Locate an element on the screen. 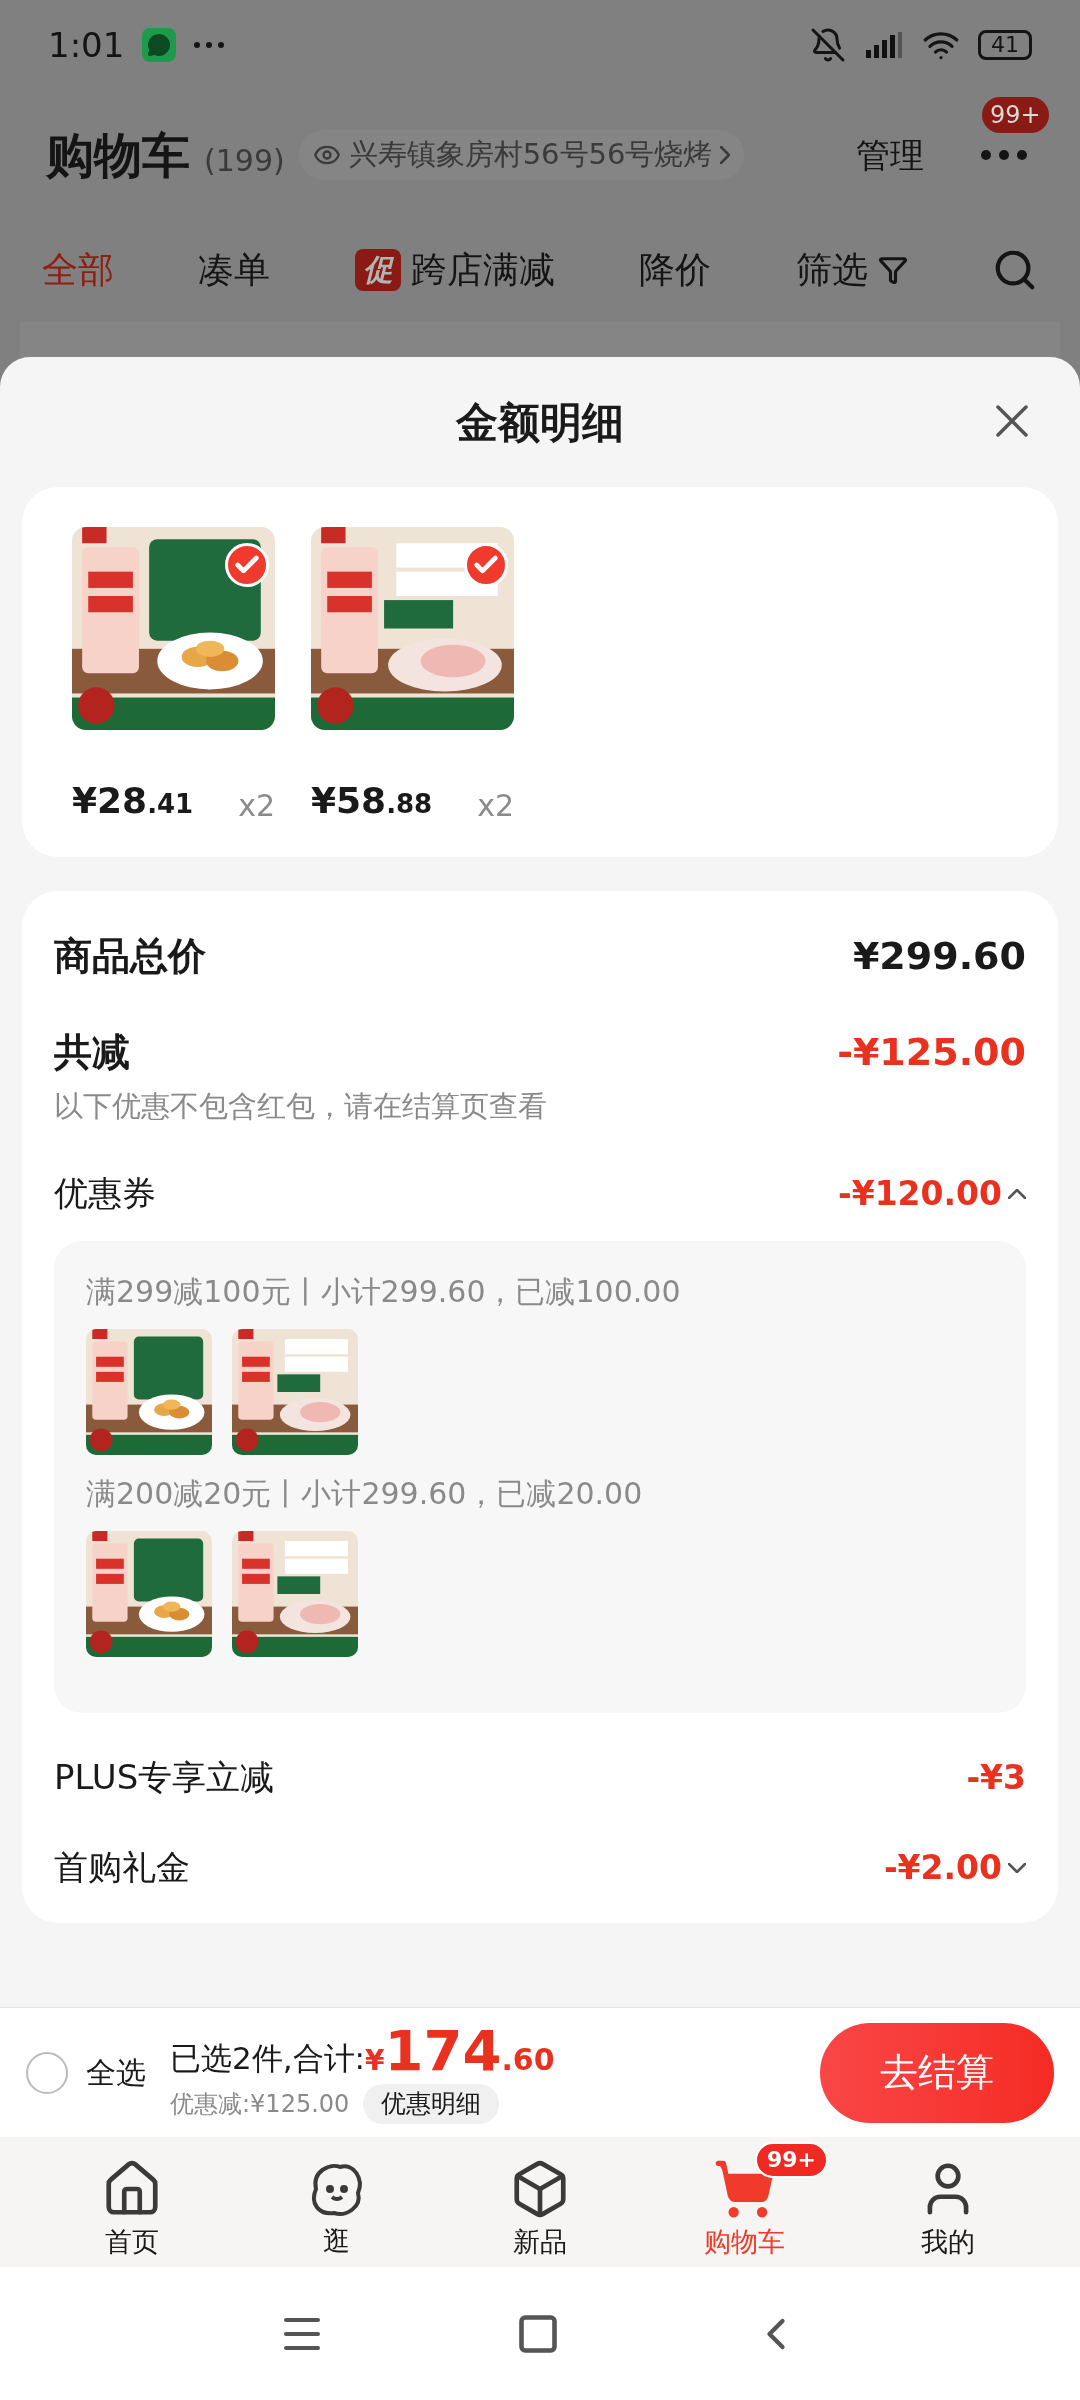  coupon-rule: 满200减20元丨小计299.60，已减20.00 is located at coordinates (365, 1493).